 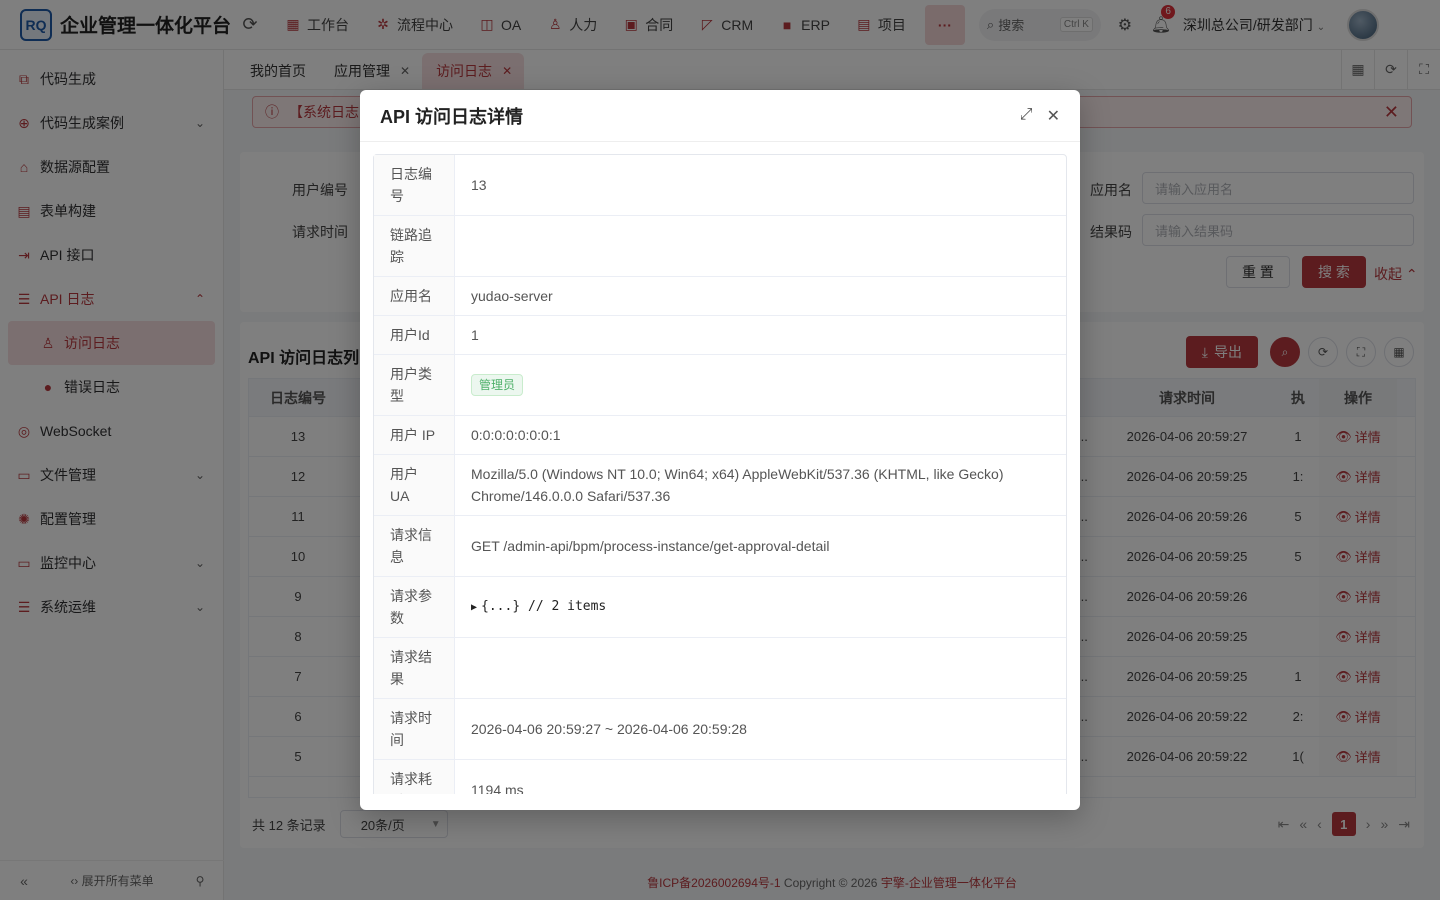 What do you see at coordinates (516, 435) in the screenshot?
I see `detail-value: 0:0:0:0:0:0:0:1` at bounding box center [516, 435].